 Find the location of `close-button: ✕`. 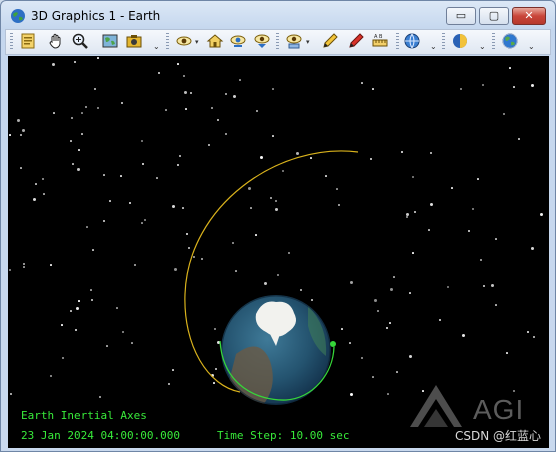

close-button: ✕ is located at coordinates (529, 16).